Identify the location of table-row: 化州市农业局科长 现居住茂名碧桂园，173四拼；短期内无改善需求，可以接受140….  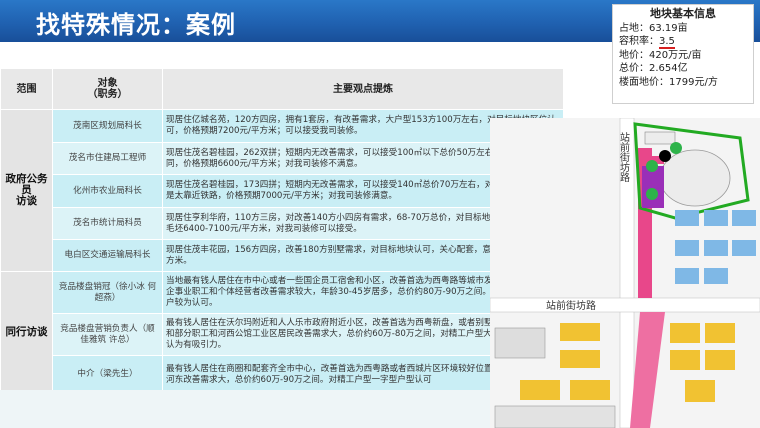
(282, 191).